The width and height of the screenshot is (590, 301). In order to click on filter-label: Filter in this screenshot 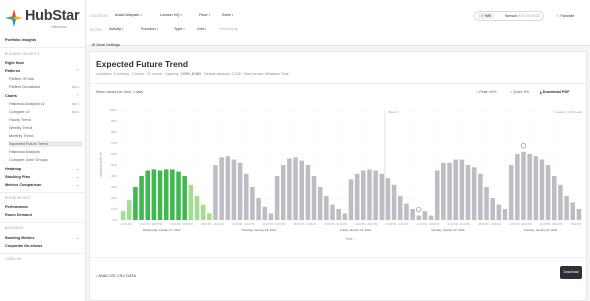, I will do `click(96, 30)`.